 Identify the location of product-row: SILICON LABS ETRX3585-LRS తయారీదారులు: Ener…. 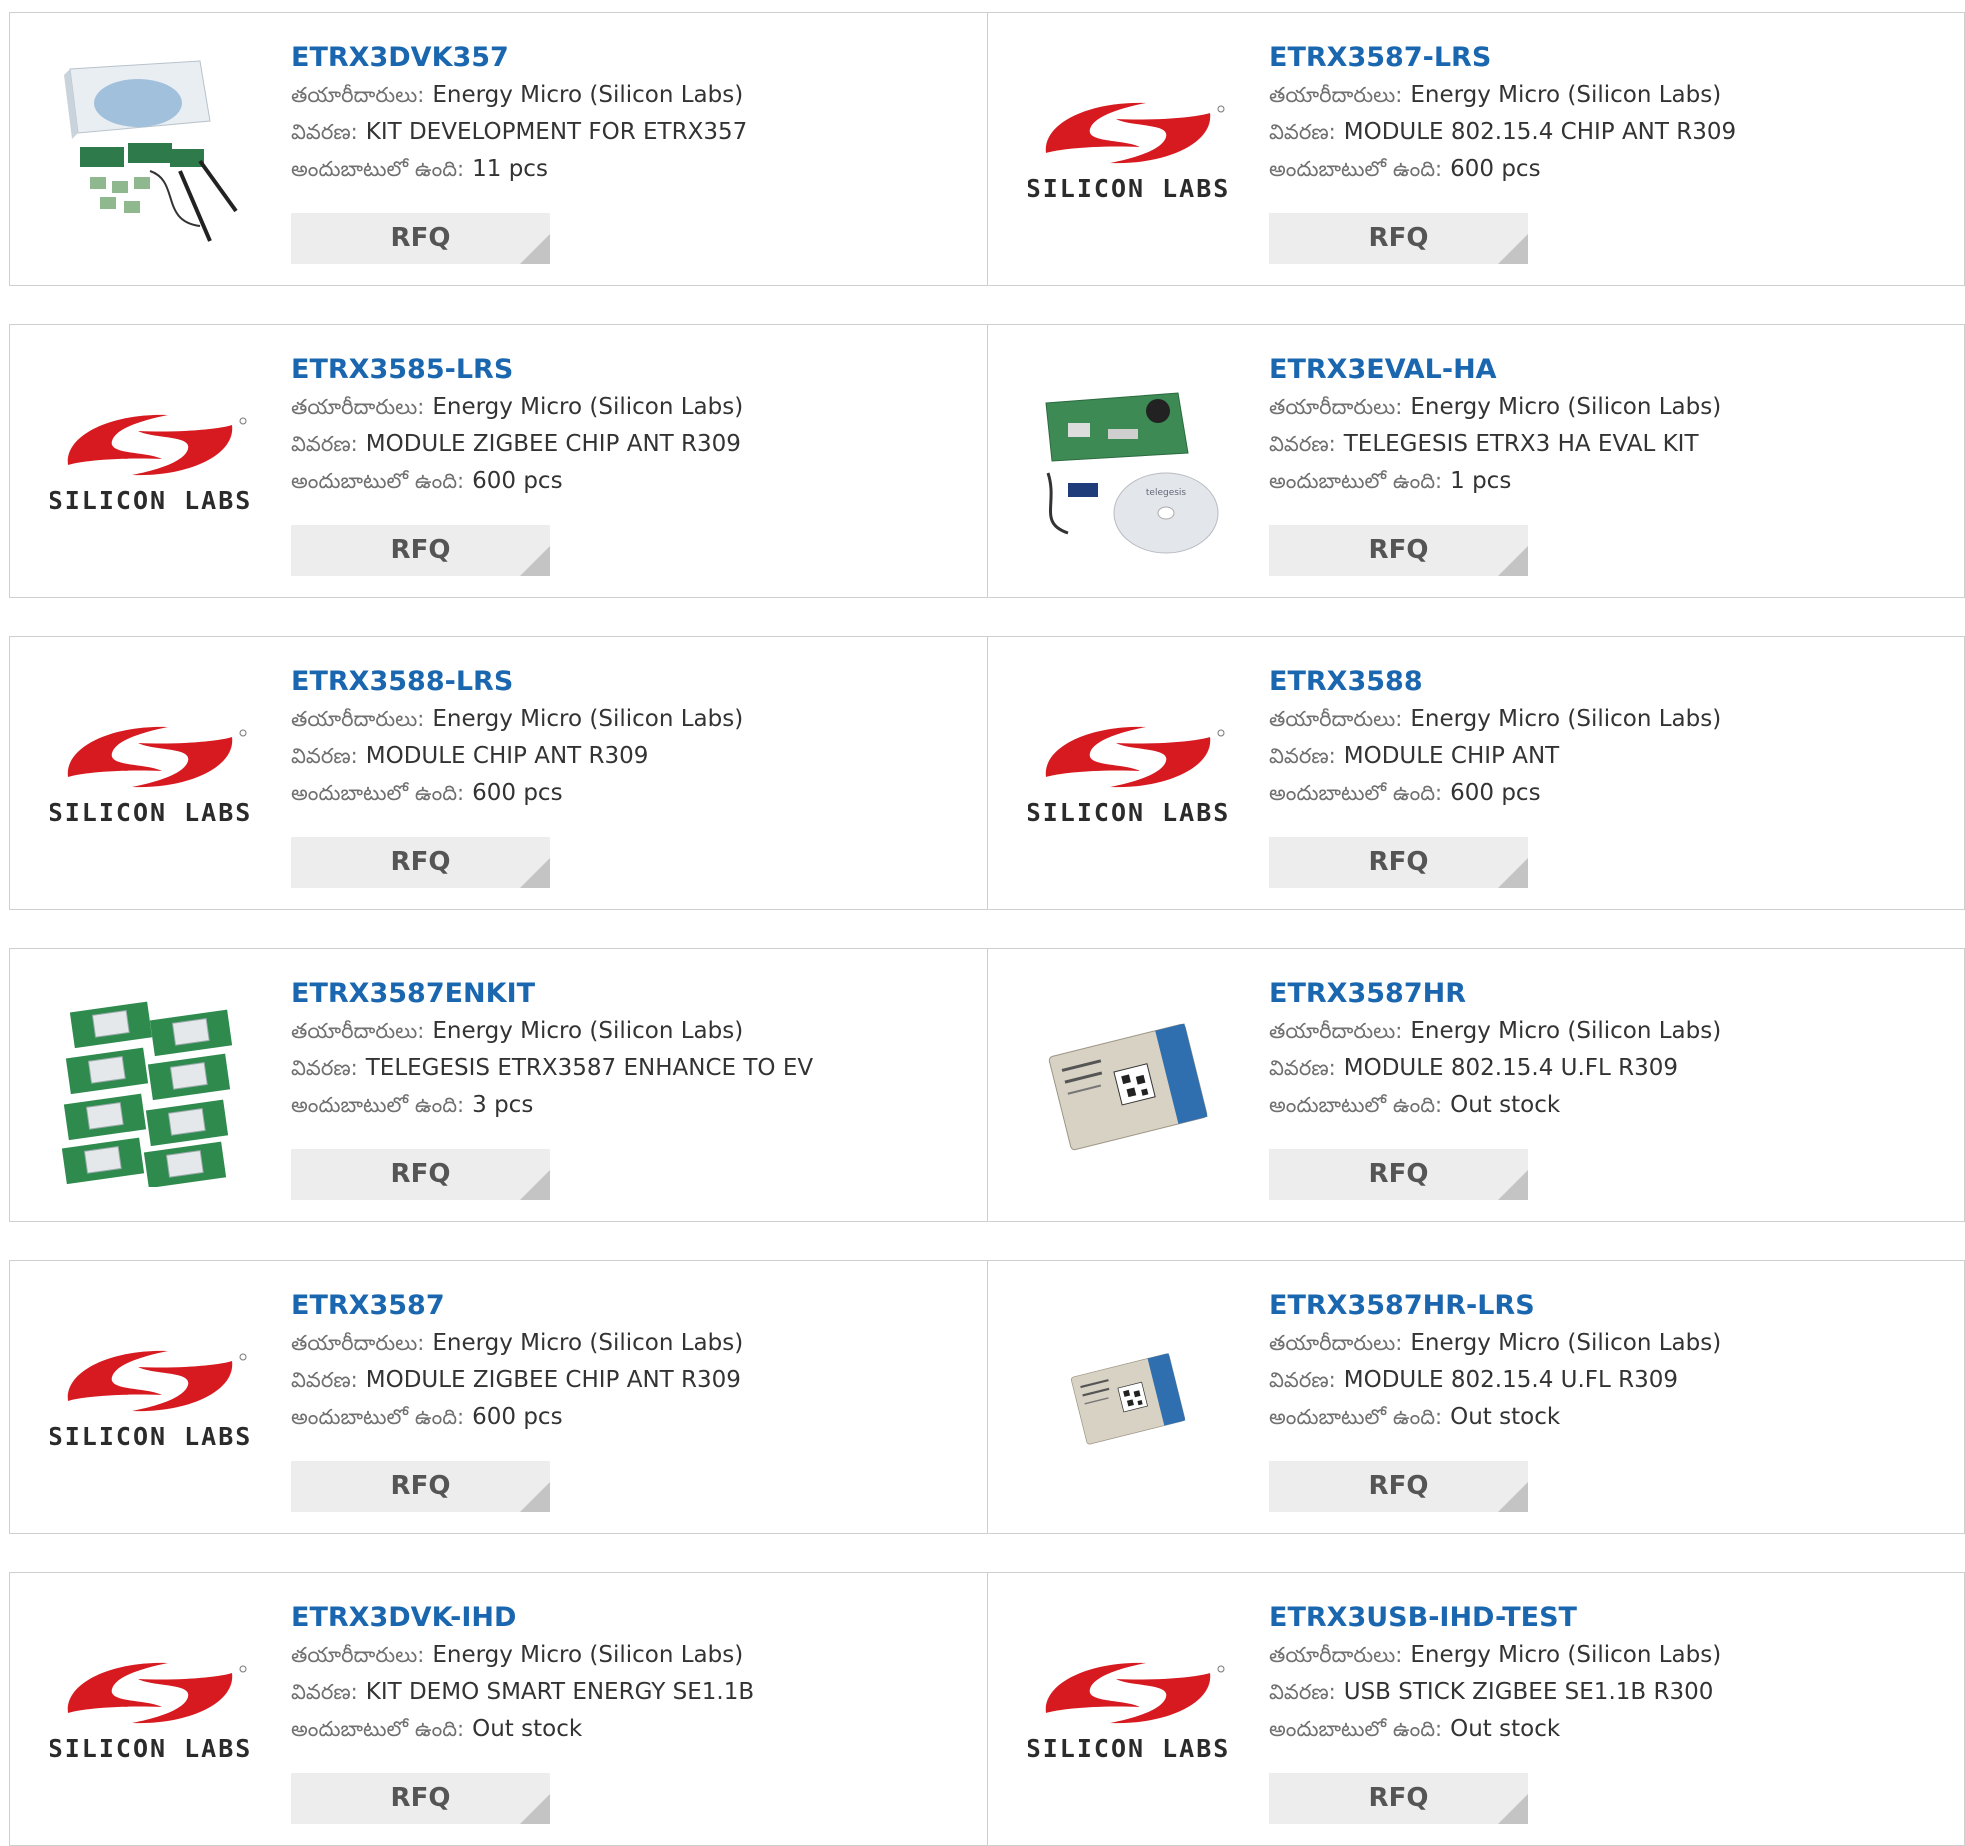
(987, 461).